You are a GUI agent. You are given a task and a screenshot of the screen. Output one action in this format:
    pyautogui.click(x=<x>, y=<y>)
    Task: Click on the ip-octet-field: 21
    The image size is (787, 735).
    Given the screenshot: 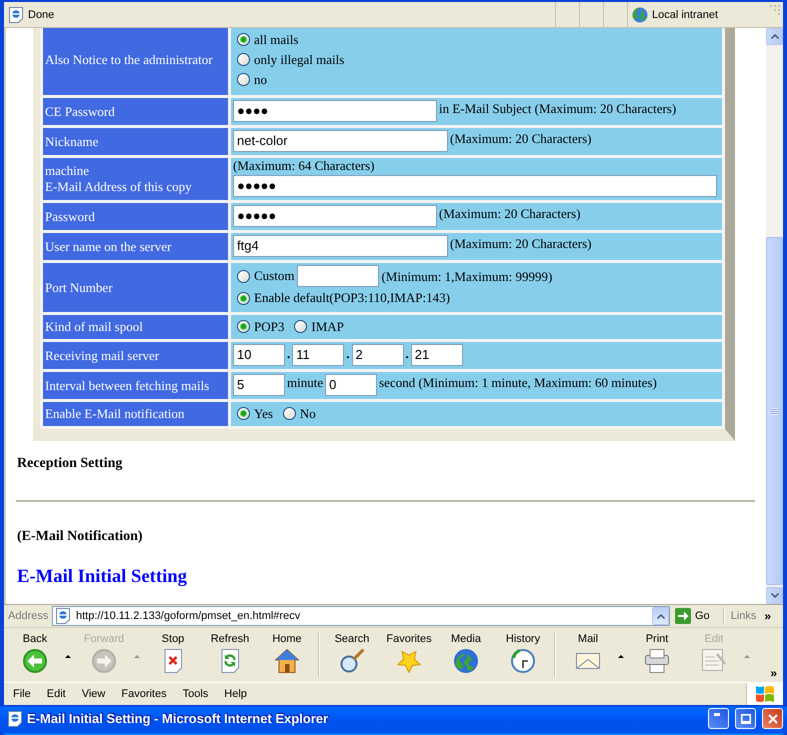 What is the action you would take?
    pyautogui.click(x=436, y=355)
    